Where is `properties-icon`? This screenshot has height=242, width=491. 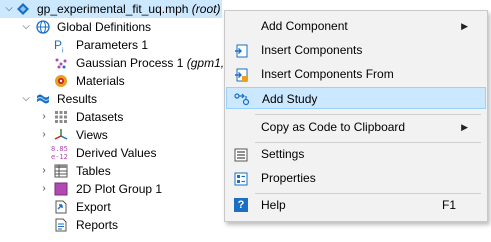
properties-icon is located at coordinates (241, 178).